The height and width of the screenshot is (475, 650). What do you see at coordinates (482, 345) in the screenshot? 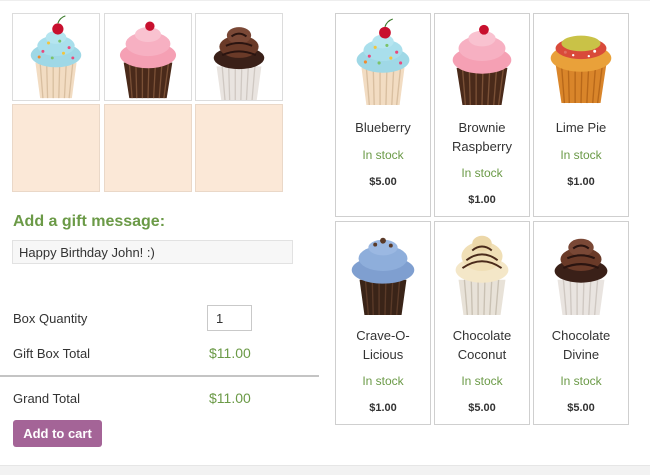
I see `product-name: Chocolate Coconut` at bounding box center [482, 345].